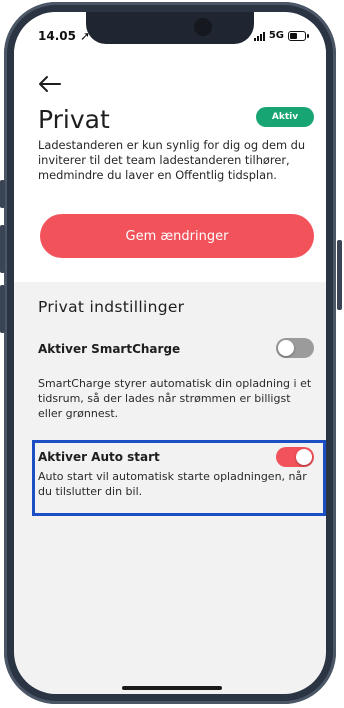 The height and width of the screenshot is (708, 344). Describe the element at coordinates (109, 349) in the screenshot. I see `smartcharge-label: Aktiver SmartCharge` at that location.